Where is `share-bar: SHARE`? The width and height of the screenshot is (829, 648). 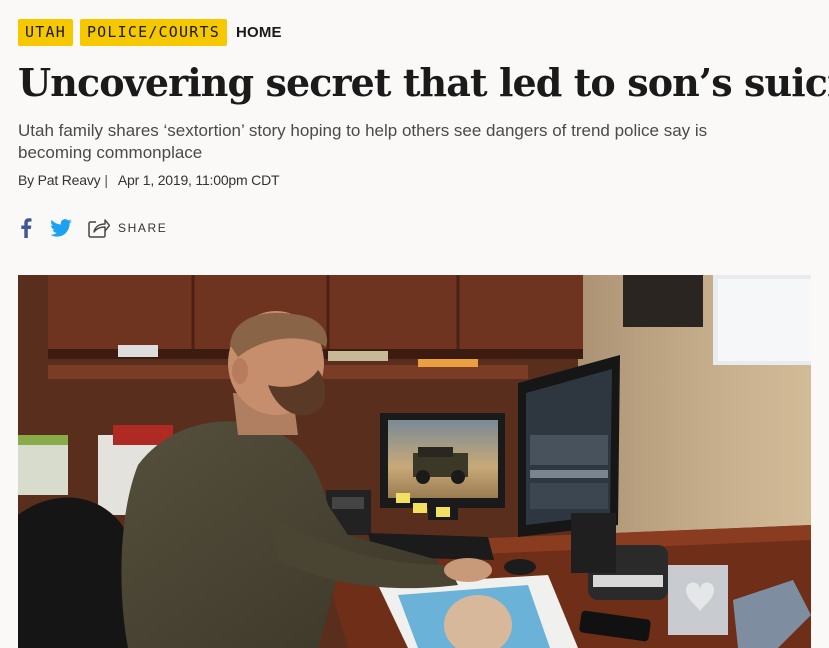 share-bar: SHARE is located at coordinates (93, 228).